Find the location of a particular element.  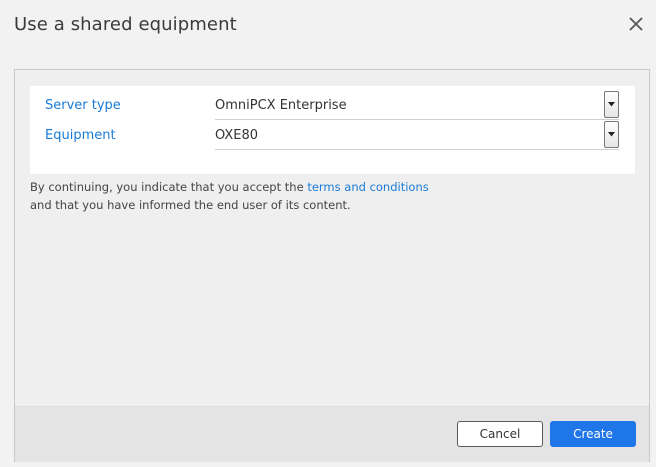

dialog-title: Use a shared equipment is located at coordinates (125, 24).